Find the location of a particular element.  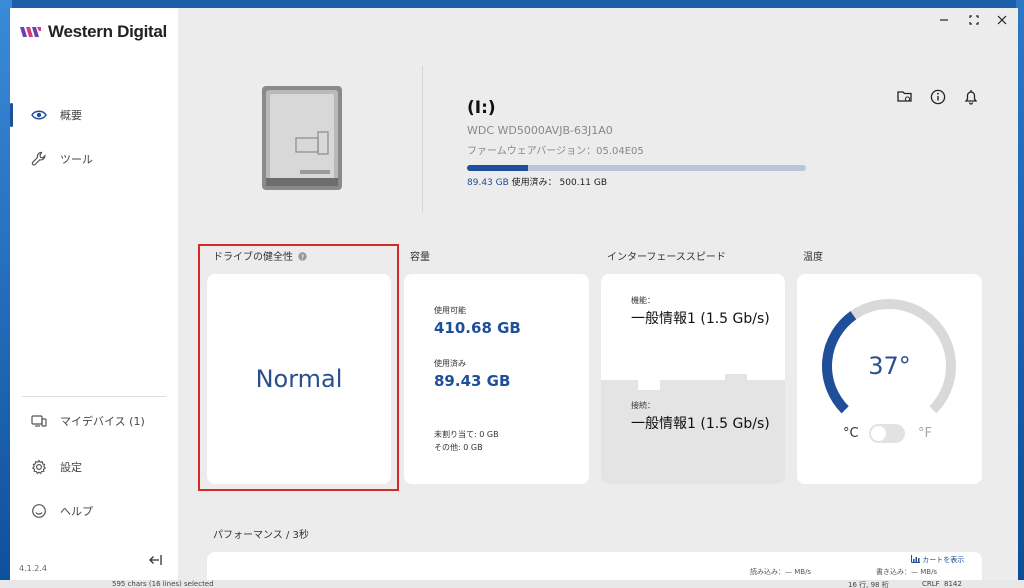

usage-summary: 89.43 GB 使用済み： 500.11 GB is located at coordinates (537, 181).